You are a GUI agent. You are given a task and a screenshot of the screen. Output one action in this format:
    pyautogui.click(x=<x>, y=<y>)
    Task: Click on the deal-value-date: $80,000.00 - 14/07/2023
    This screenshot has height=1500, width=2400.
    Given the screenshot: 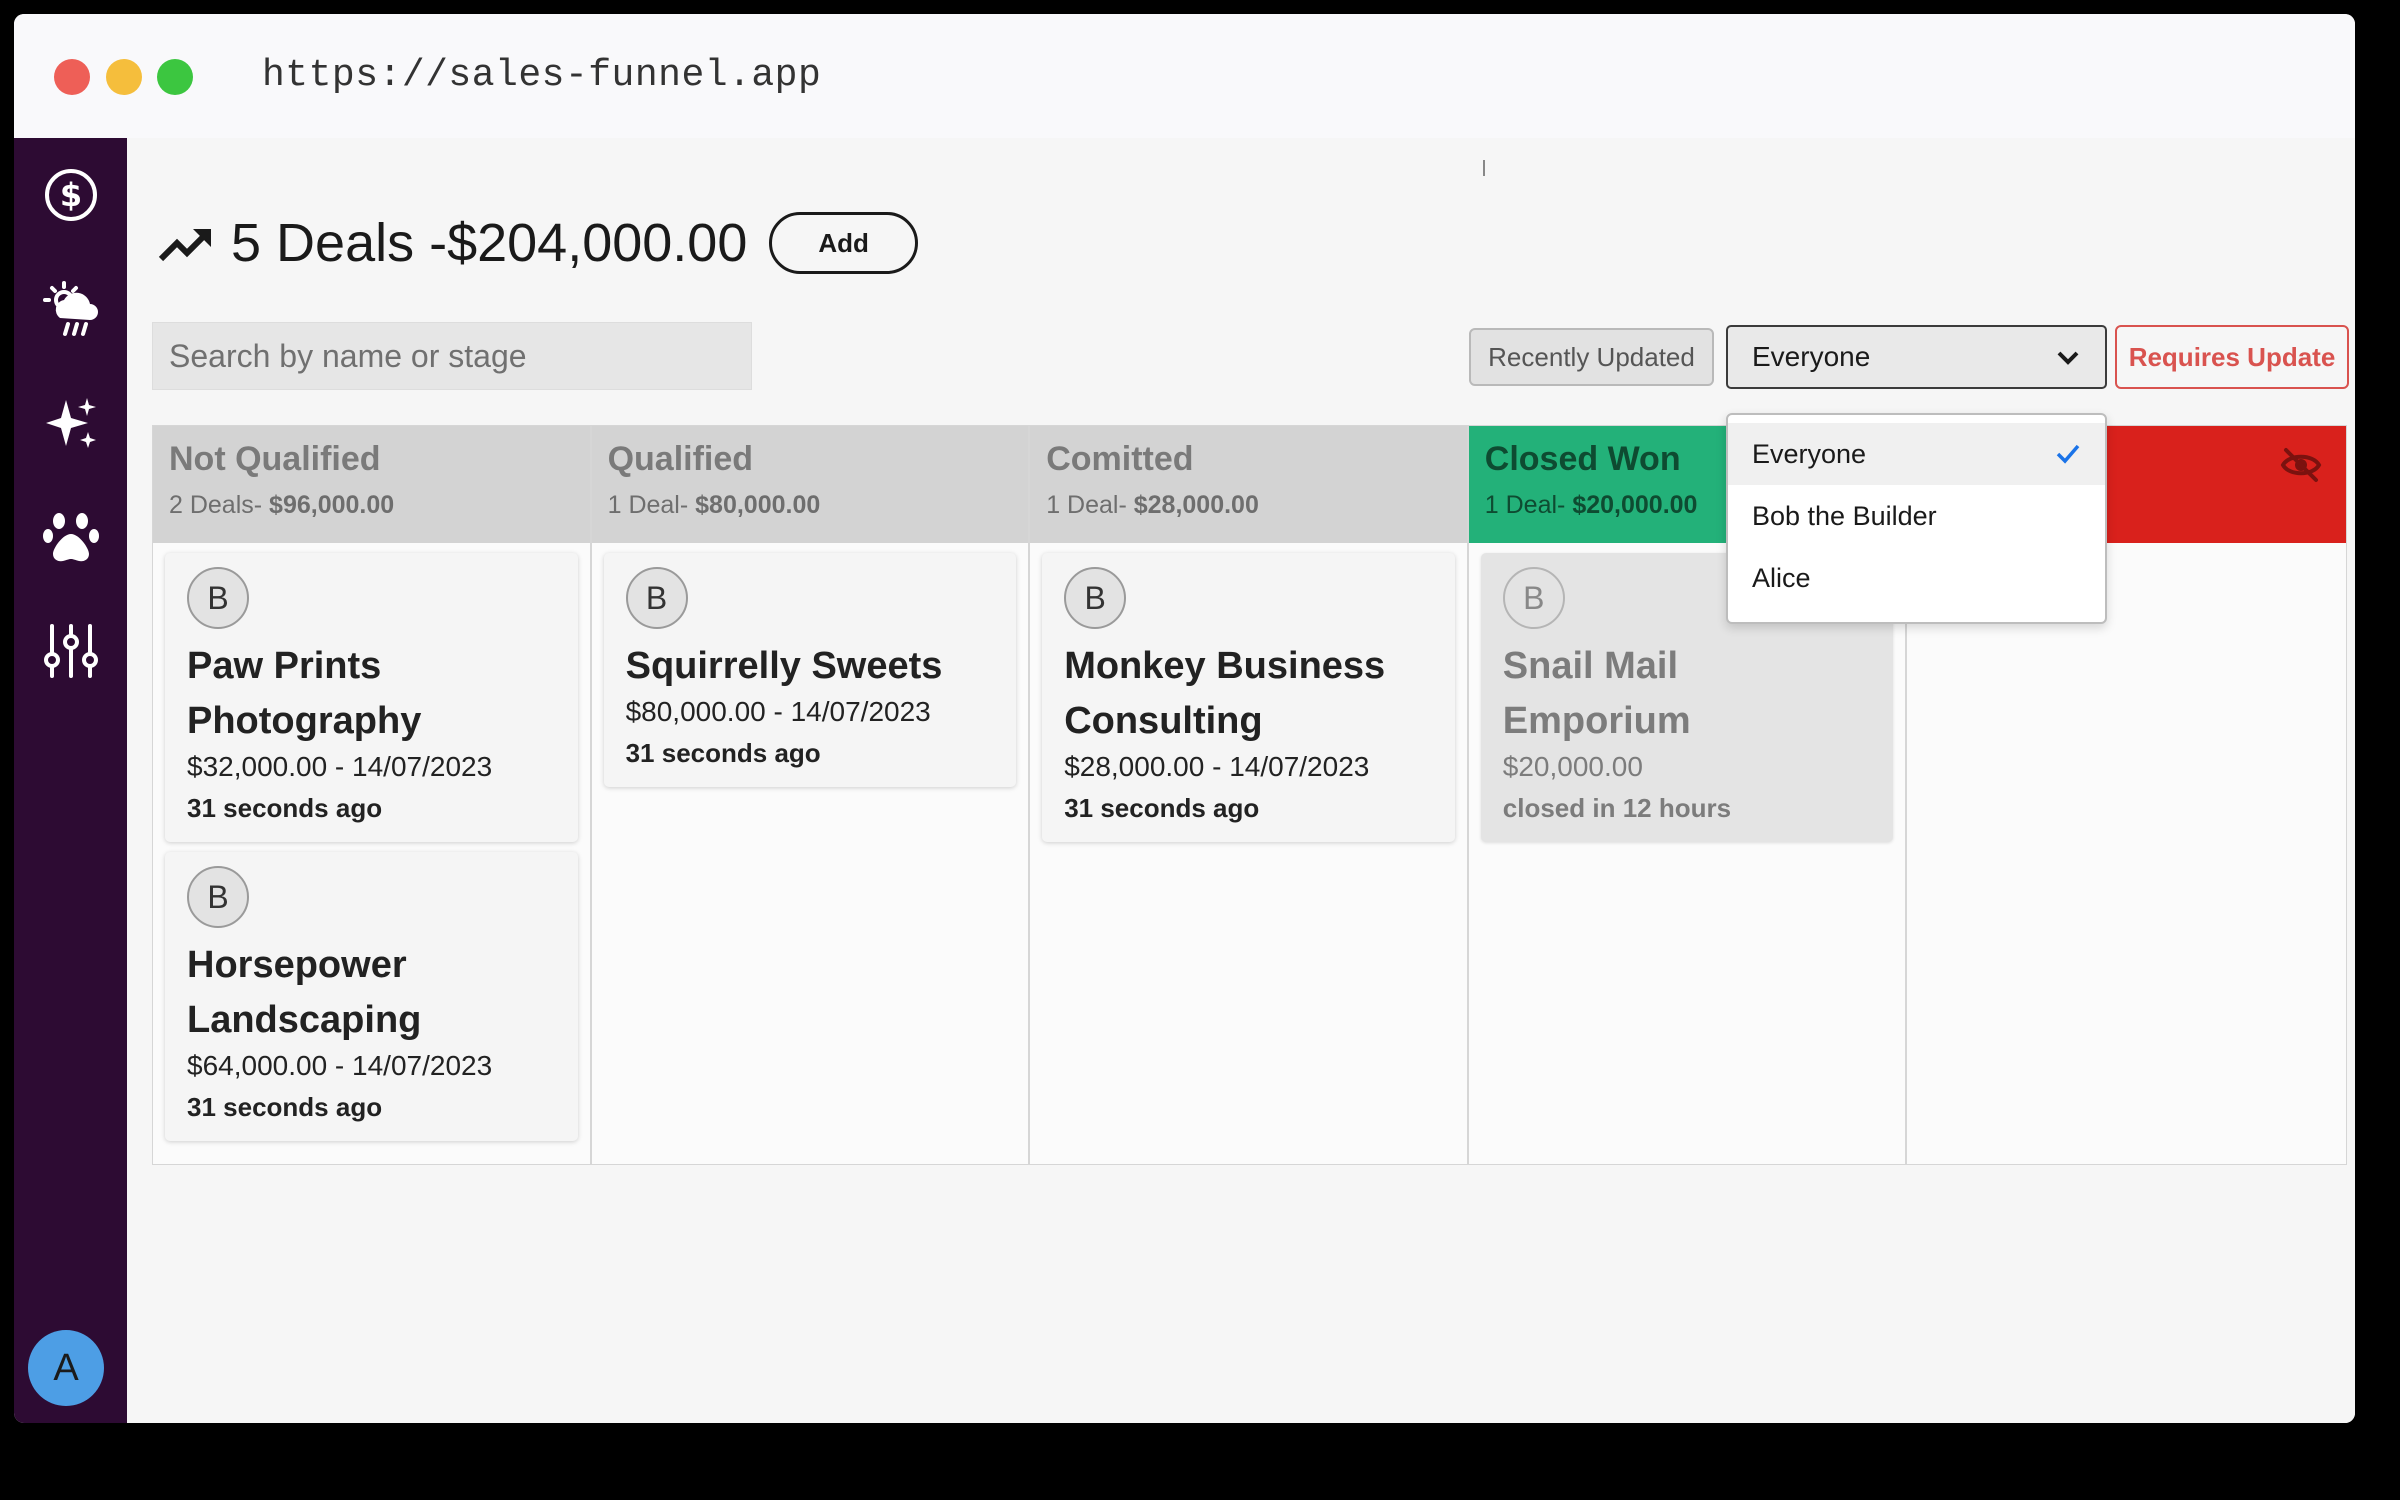 What is the action you would take?
    pyautogui.click(x=778, y=711)
    